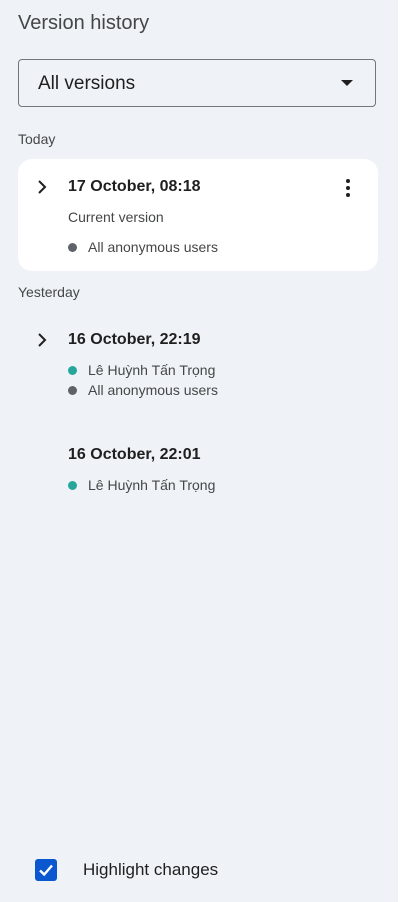  I want to click on highlight-changes-label: Highlight changes, so click(150, 870).